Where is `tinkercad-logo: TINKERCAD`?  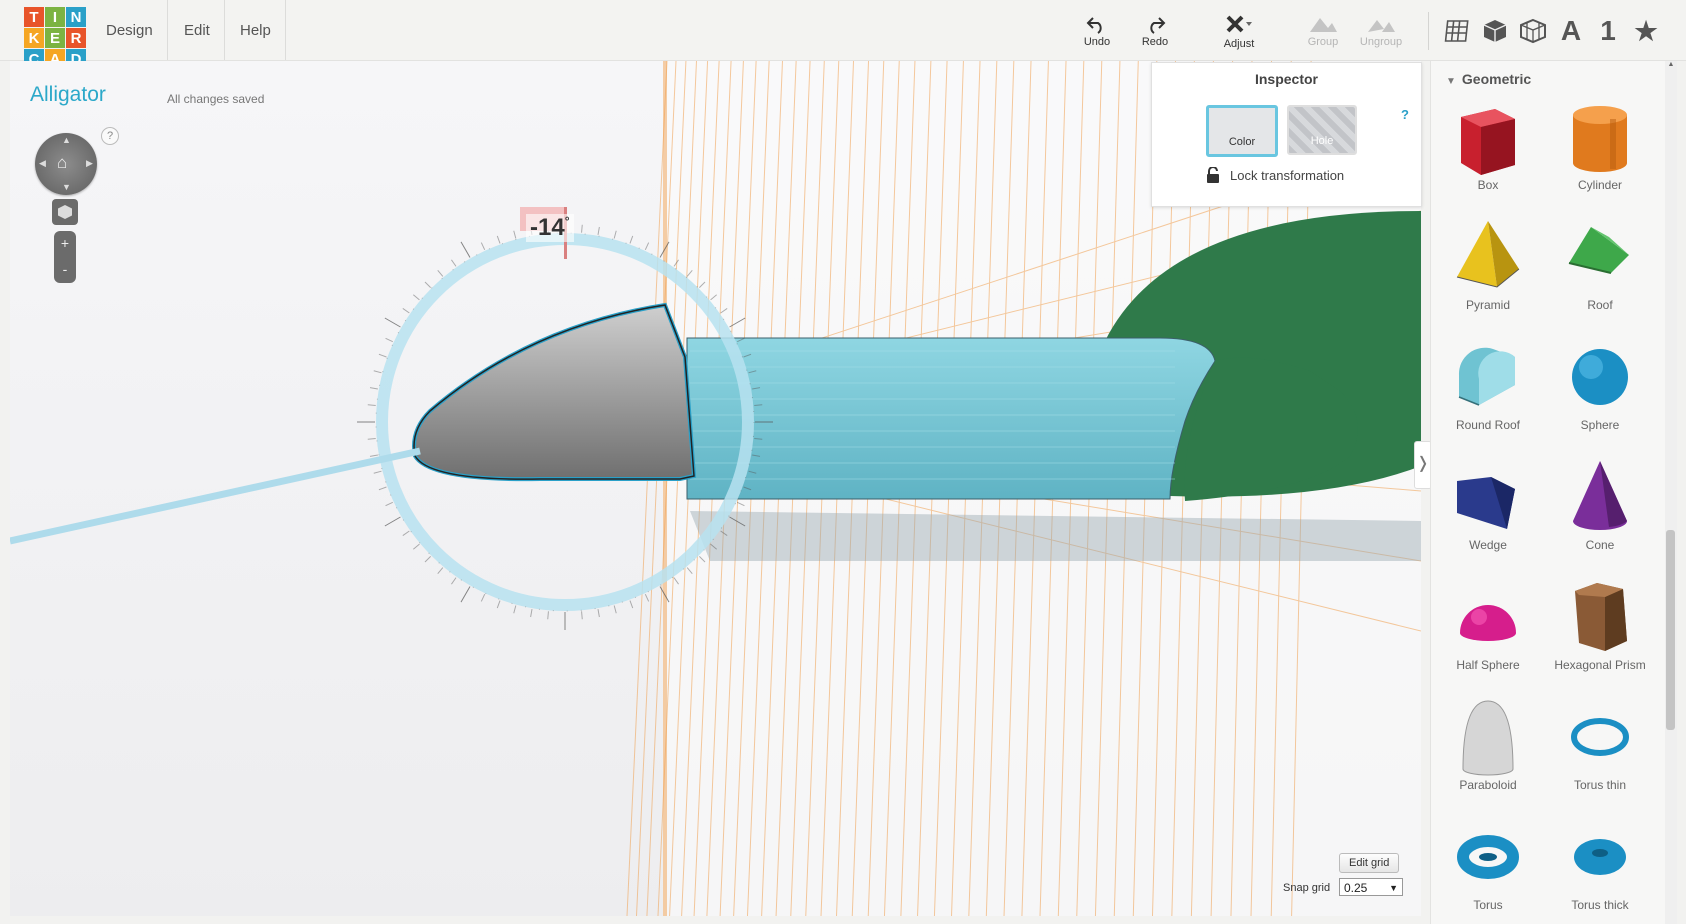 tinkercad-logo: TINKERCAD is located at coordinates (55, 38).